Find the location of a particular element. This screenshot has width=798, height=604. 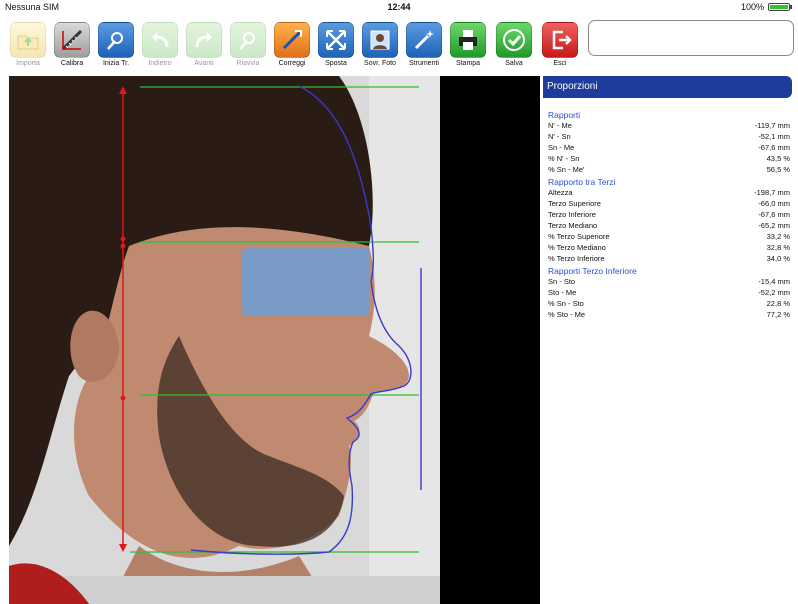

list-item: Terzo Inferiore -67,6 mm is located at coordinates (669, 214).